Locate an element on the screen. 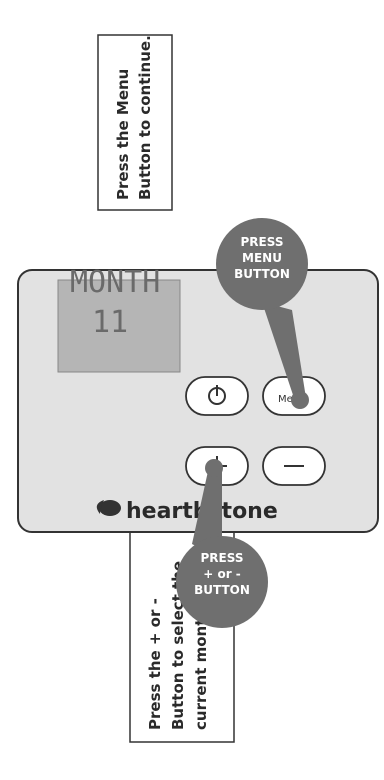 The width and height of the screenshot is (384, 780). plusminus-bubble-line-1: PRESS is located at coordinates (222, 558).